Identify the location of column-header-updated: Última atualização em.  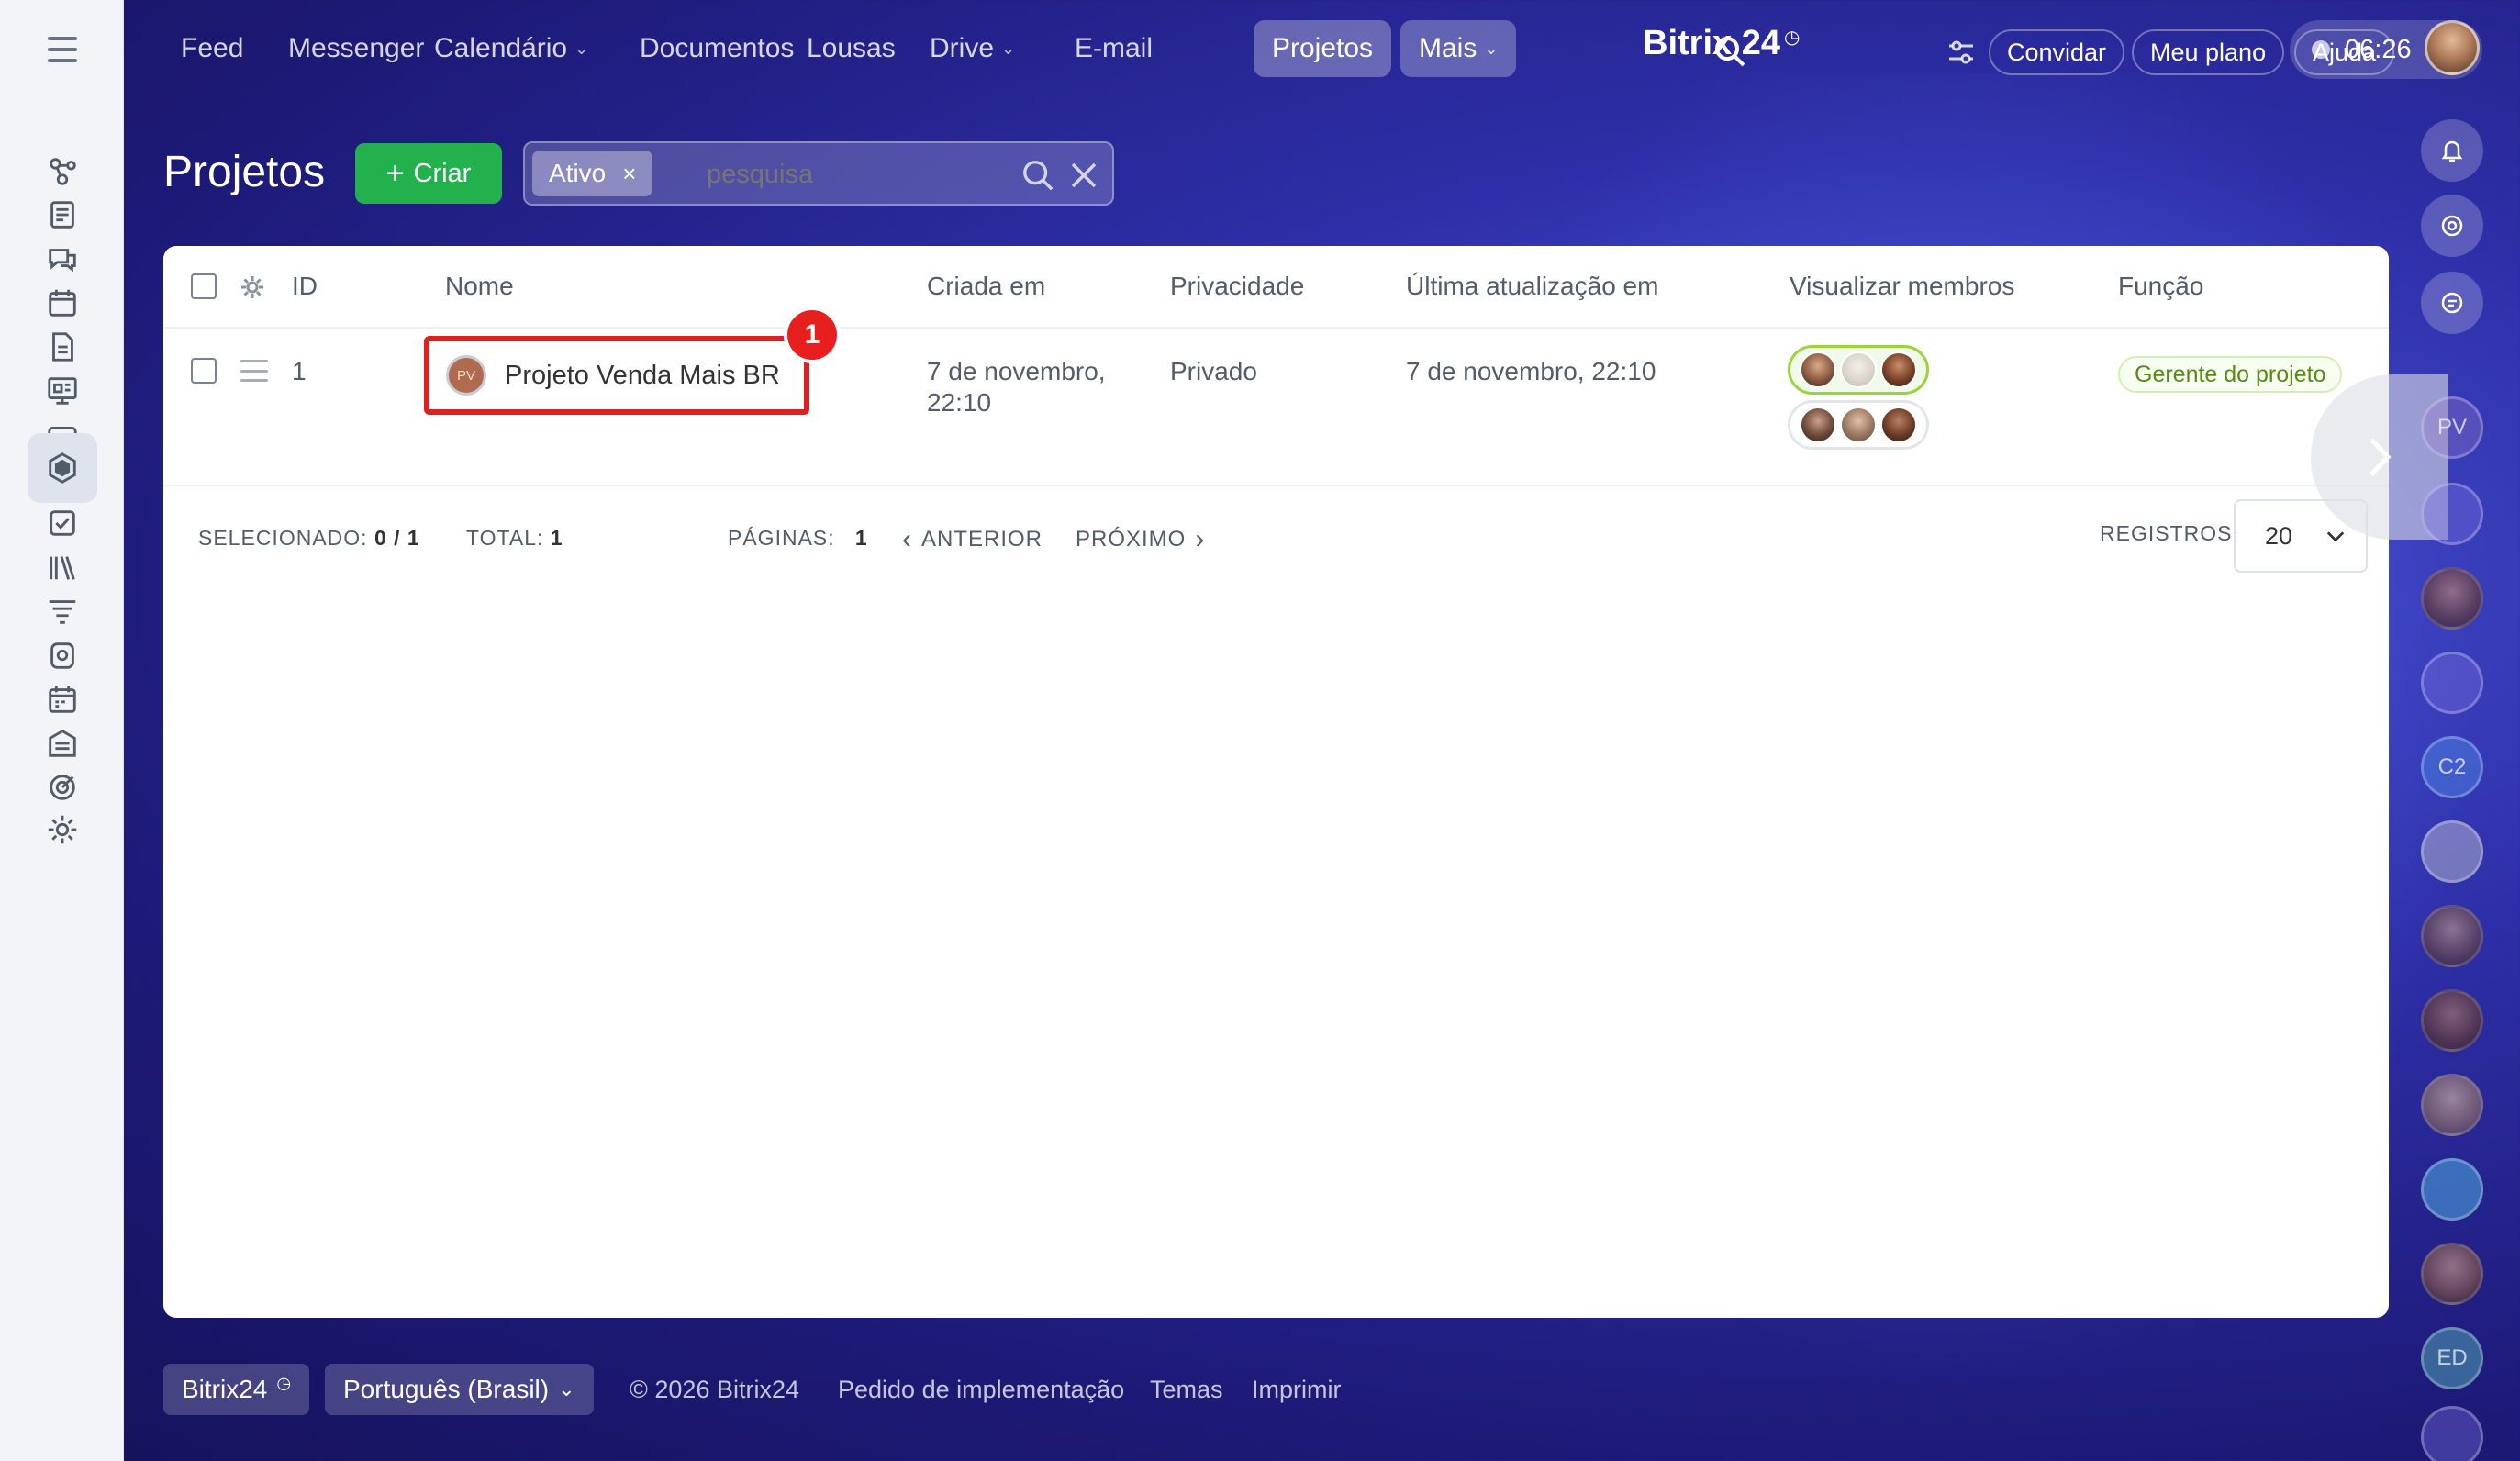
(1532, 287).